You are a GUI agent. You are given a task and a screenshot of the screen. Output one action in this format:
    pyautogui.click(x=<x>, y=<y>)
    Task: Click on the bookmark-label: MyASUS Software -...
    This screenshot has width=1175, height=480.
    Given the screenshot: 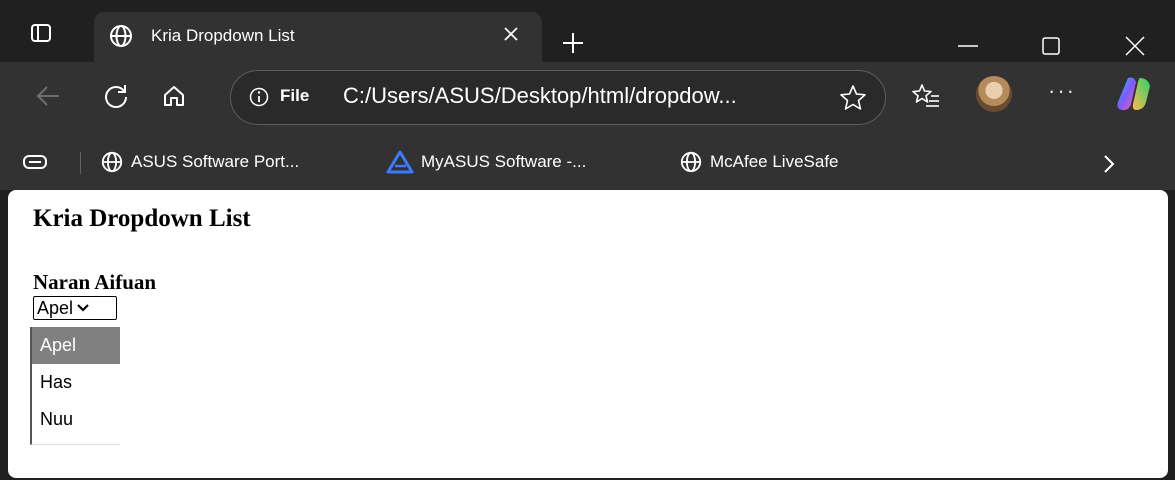 What is the action you would take?
    pyautogui.click(x=504, y=161)
    